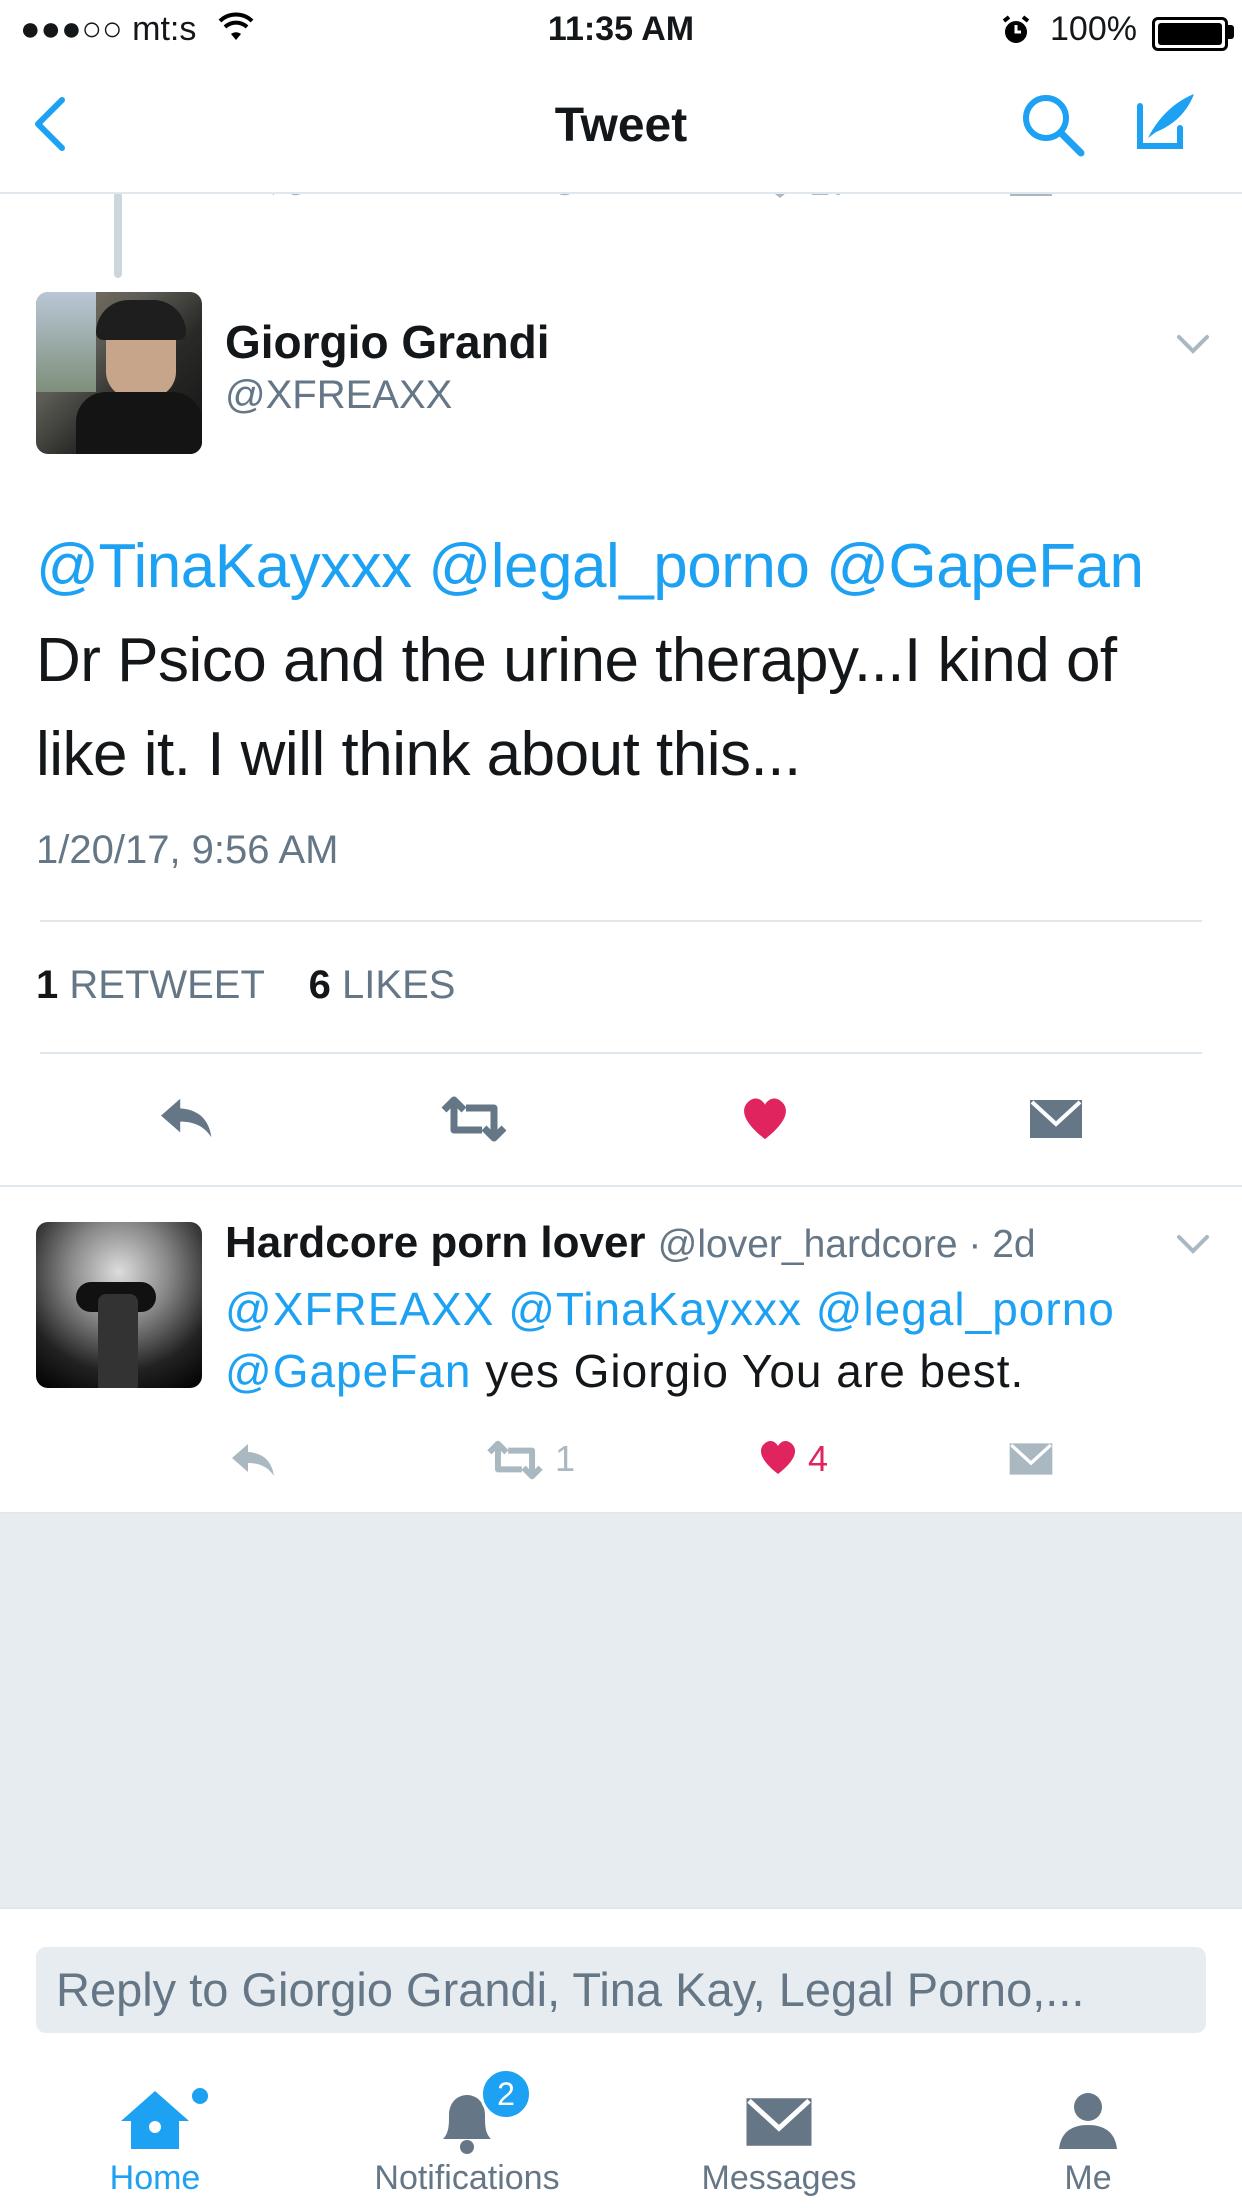 This screenshot has height=2208, width=1242. What do you see at coordinates (1088, 2178) in the screenshot?
I see `tab-me-label: Me` at bounding box center [1088, 2178].